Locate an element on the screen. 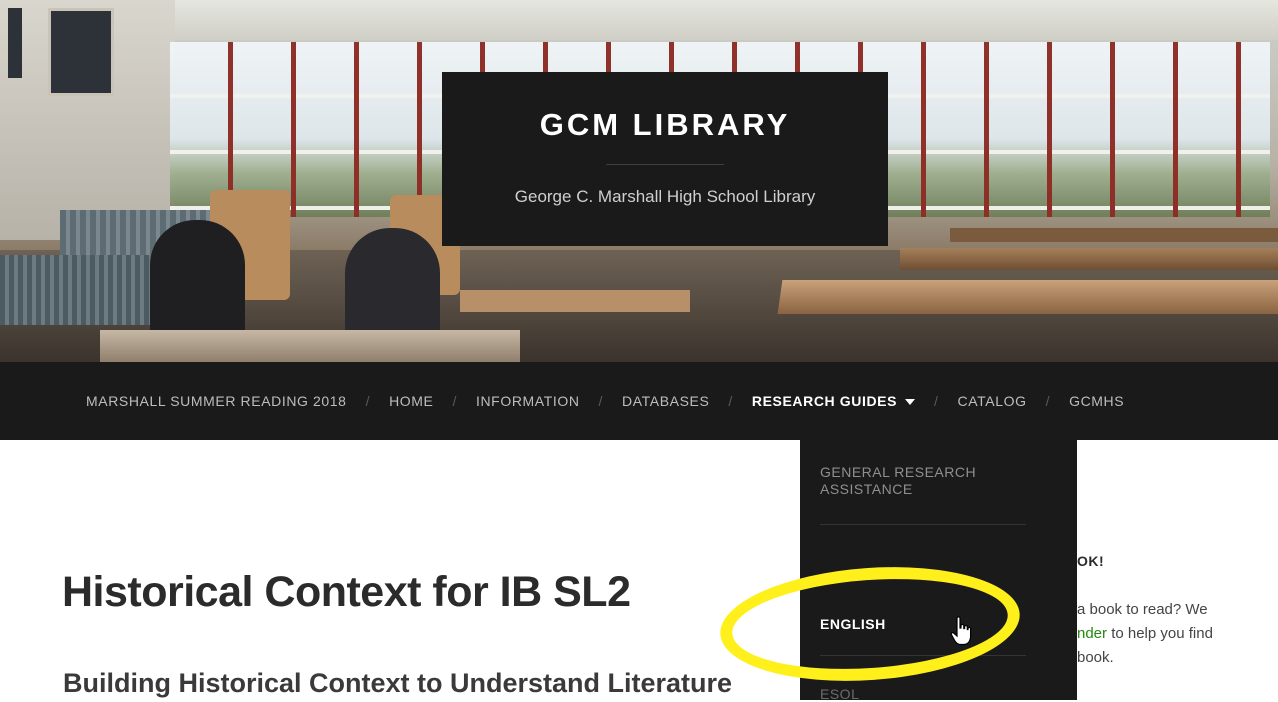  hero-table-front is located at coordinates (310, 346).